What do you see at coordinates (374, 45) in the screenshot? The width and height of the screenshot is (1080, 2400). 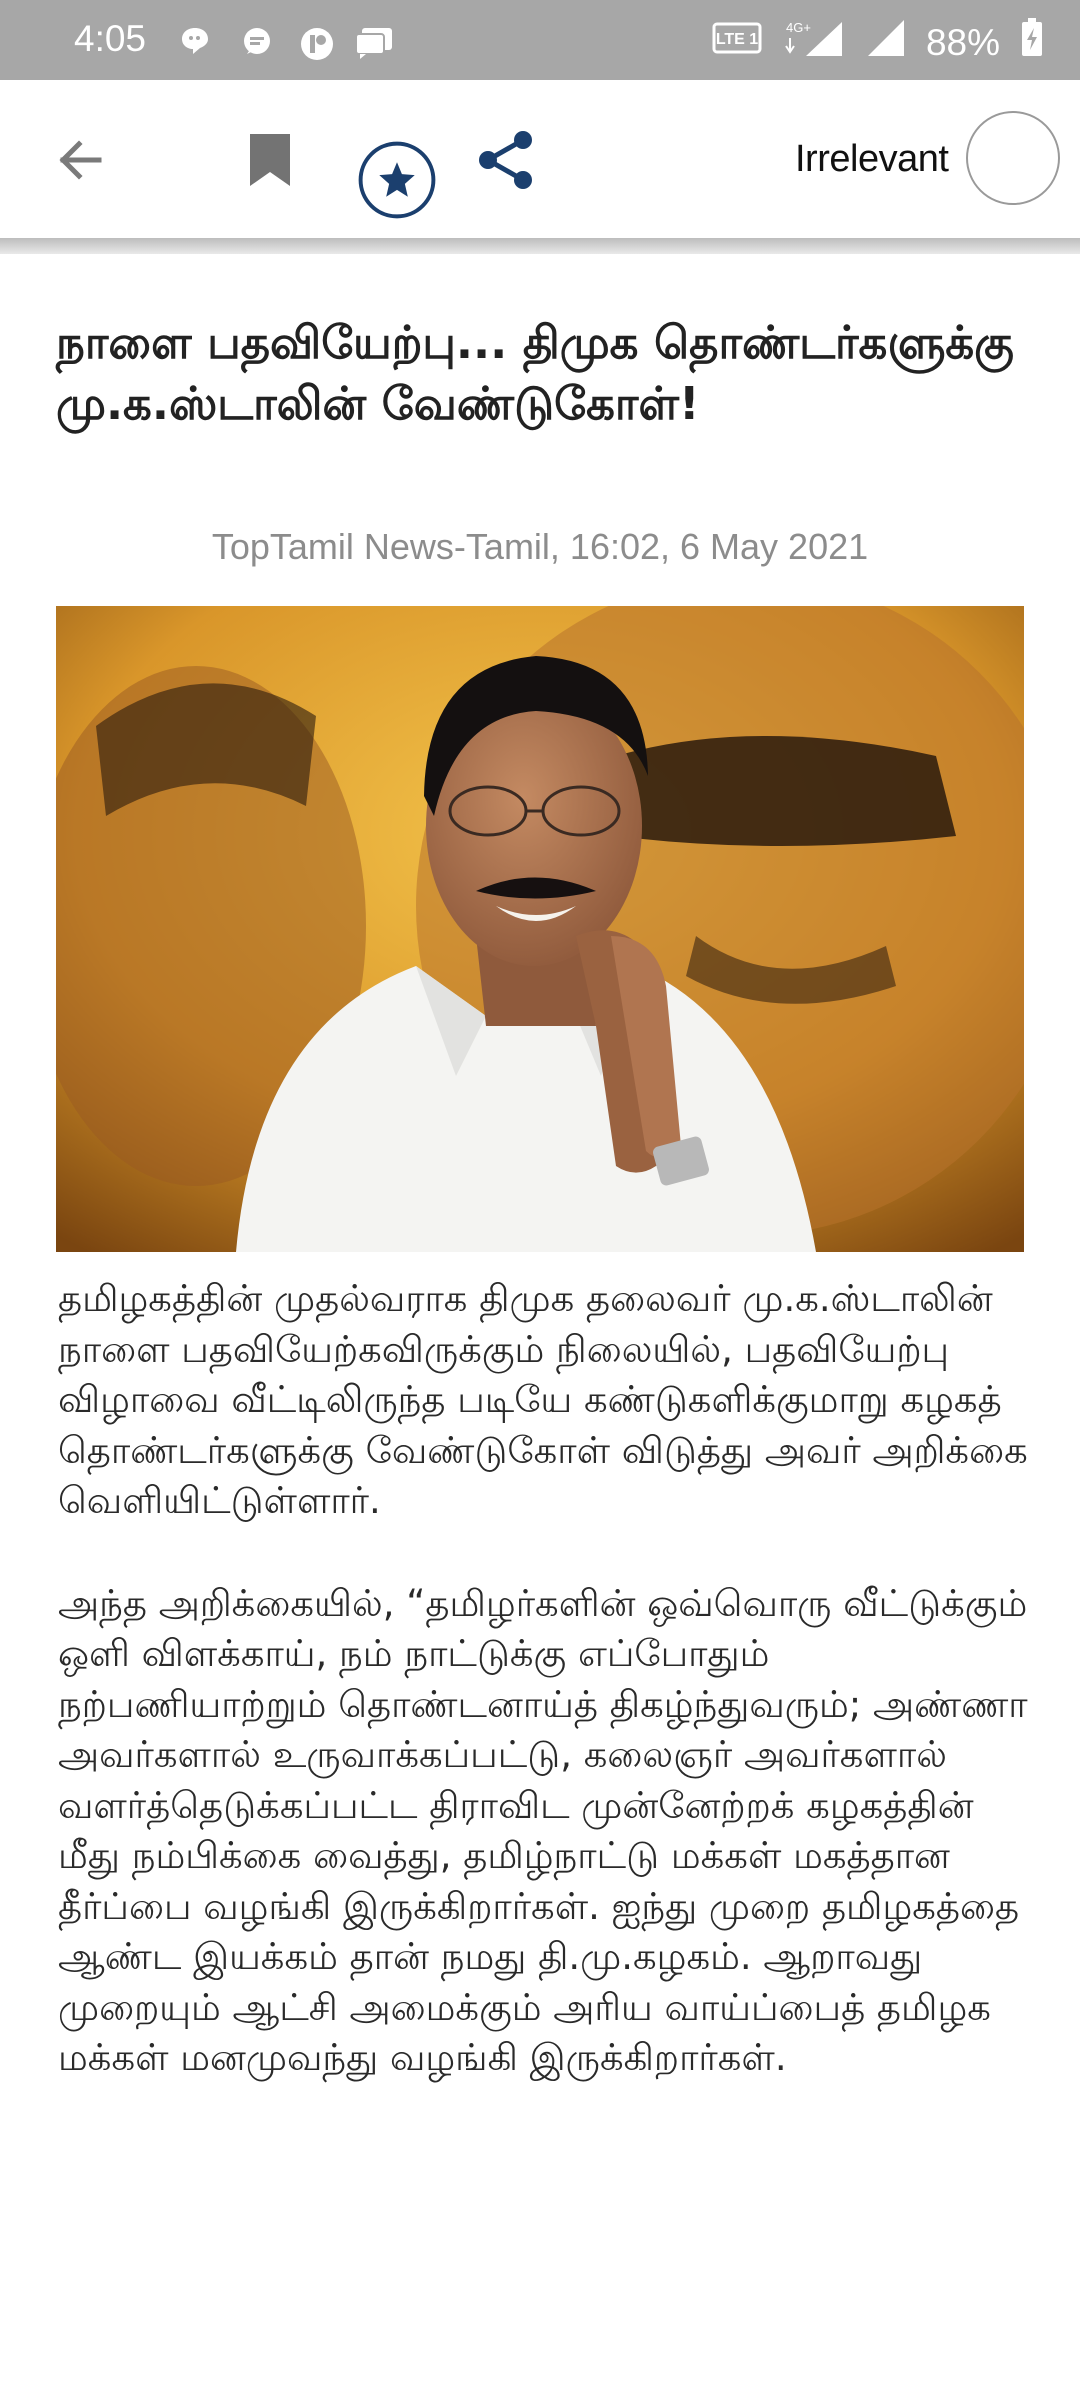 I see `messages-icon` at bounding box center [374, 45].